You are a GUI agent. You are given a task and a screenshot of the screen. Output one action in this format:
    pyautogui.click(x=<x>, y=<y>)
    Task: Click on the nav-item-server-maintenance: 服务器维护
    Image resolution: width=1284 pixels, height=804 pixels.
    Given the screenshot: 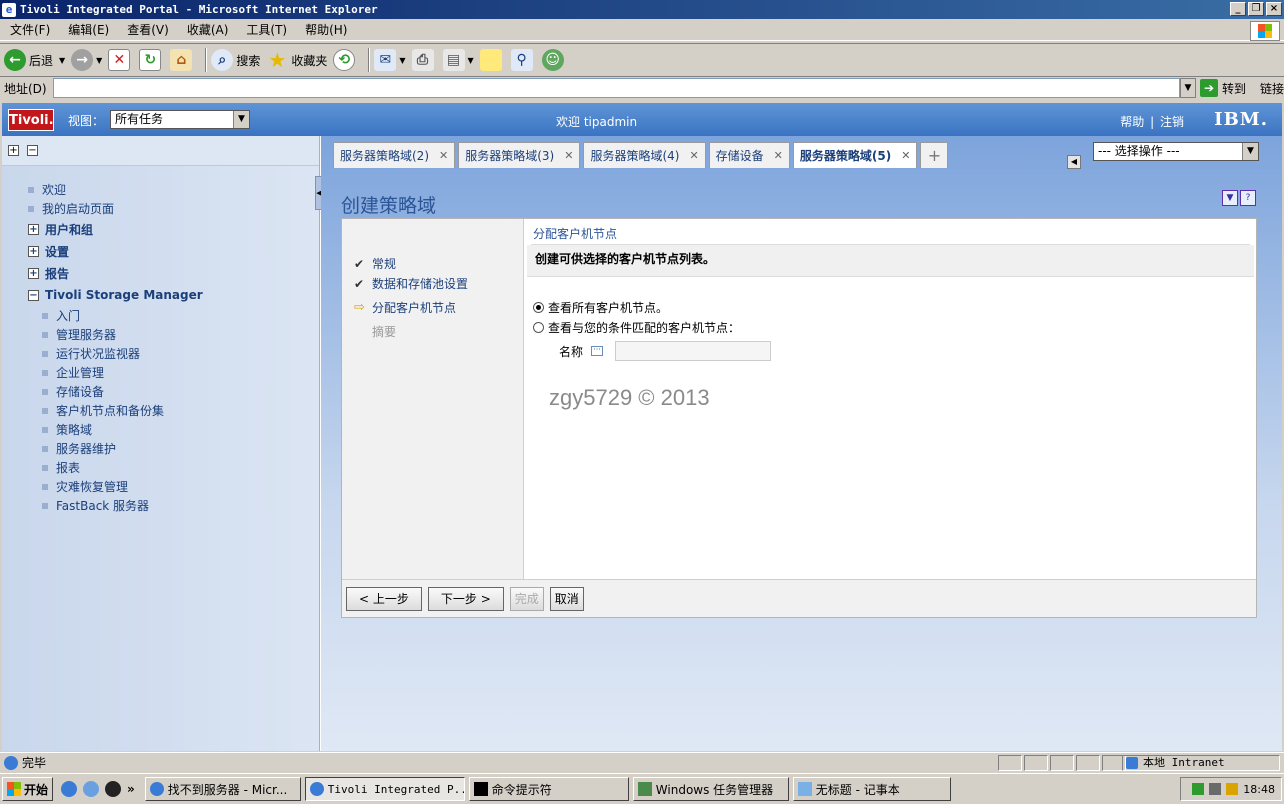 What is the action you would take?
    pyautogui.click(x=160, y=448)
    